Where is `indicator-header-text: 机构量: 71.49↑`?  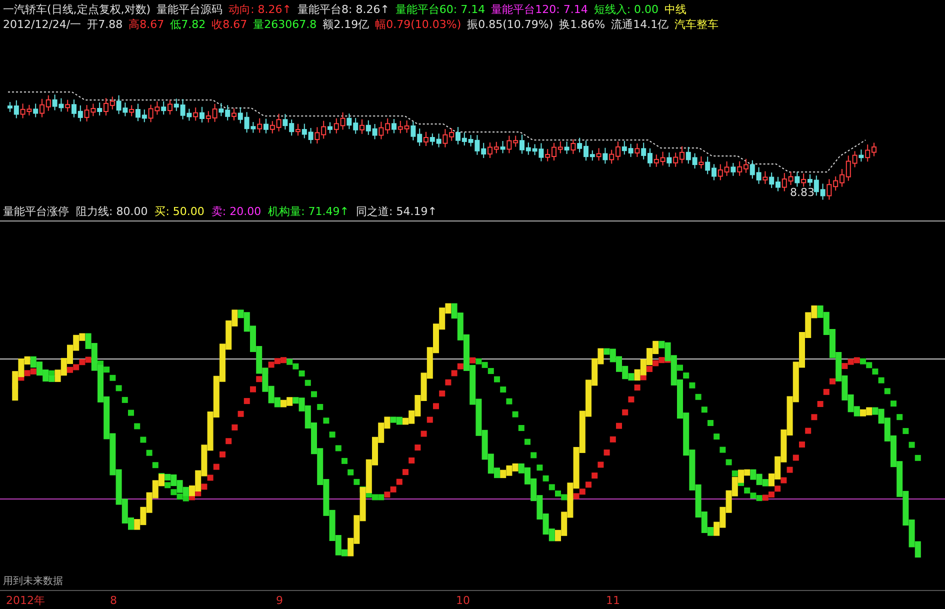 indicator-header-text: 机构量: 71.49↑ is located at coordinates (309, 211).